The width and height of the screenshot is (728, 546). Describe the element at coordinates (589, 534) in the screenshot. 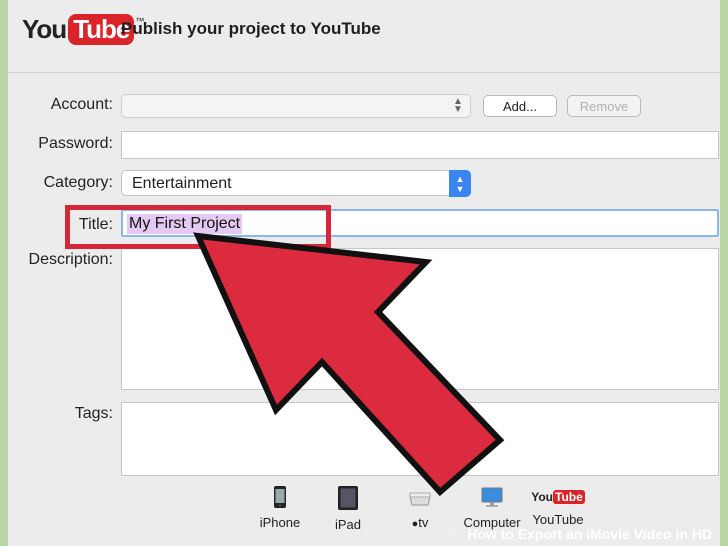

I see `watermark-text: How to Export an iMovie Video in HD` at that location.